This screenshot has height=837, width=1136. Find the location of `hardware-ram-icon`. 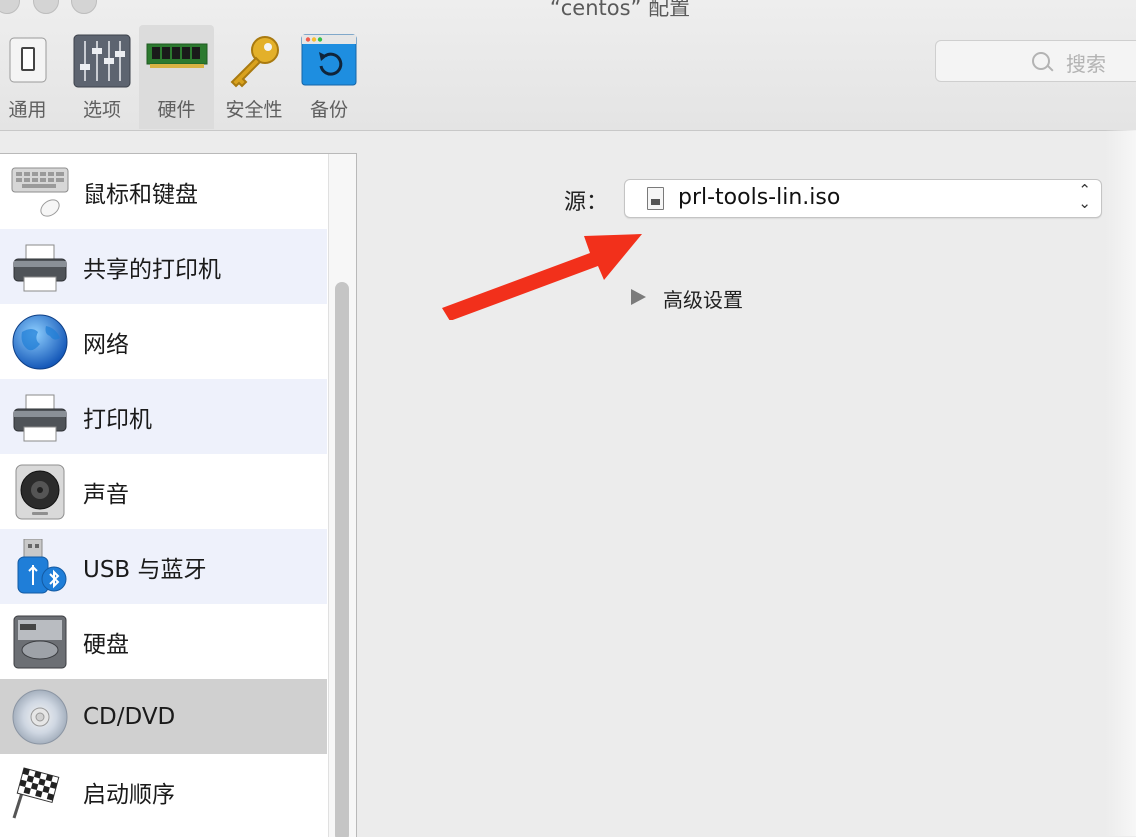

hardware-ram-icon is located at coordinates (177, 56).